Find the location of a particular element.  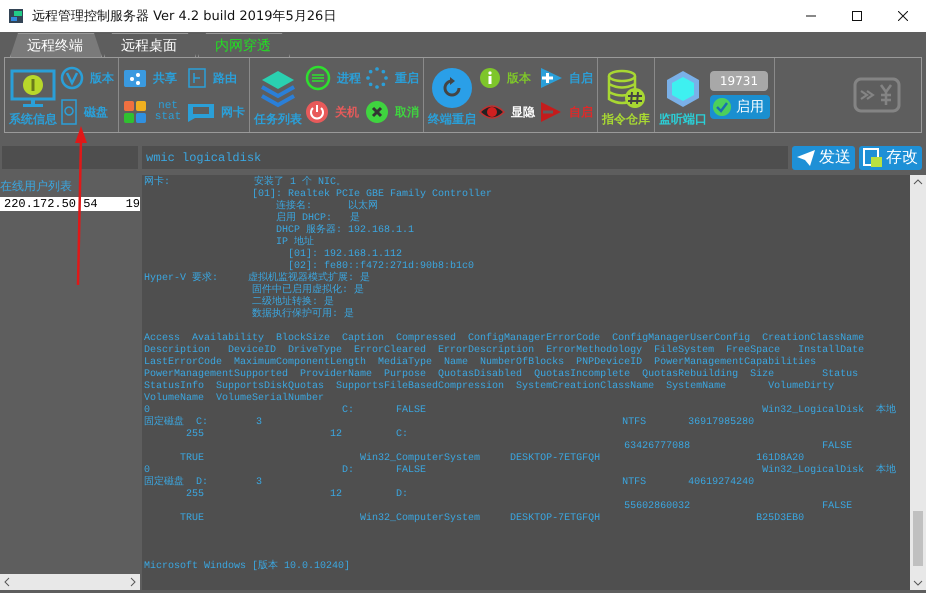

info-icon is located at coordinates (490, 78).